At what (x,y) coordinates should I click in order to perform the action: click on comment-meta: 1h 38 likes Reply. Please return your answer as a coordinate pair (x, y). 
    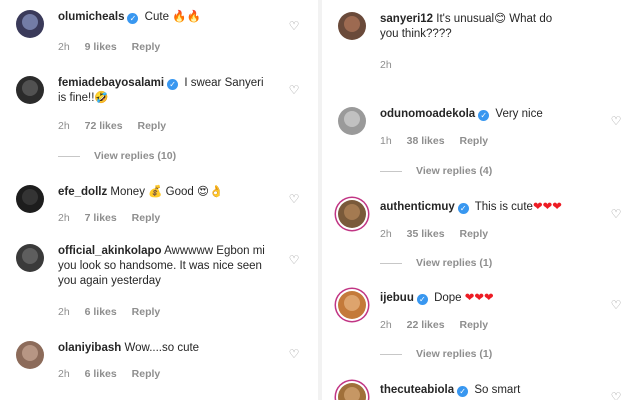
    Looking at the image, I should click on (440, 141).